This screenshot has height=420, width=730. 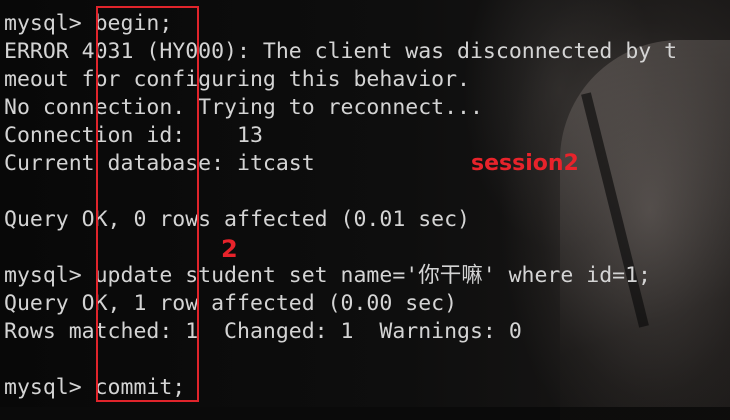 I want to click on terminal-line-error-cont: meout for configuring this behavior., so click(x=237, y=79).